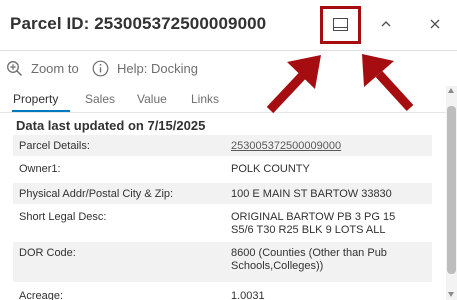 This screenshot has width=457, height=300. Describe the element at coordinates (119, 291) in the screenshot. I see `attribute-key: Acreage:` at that location.